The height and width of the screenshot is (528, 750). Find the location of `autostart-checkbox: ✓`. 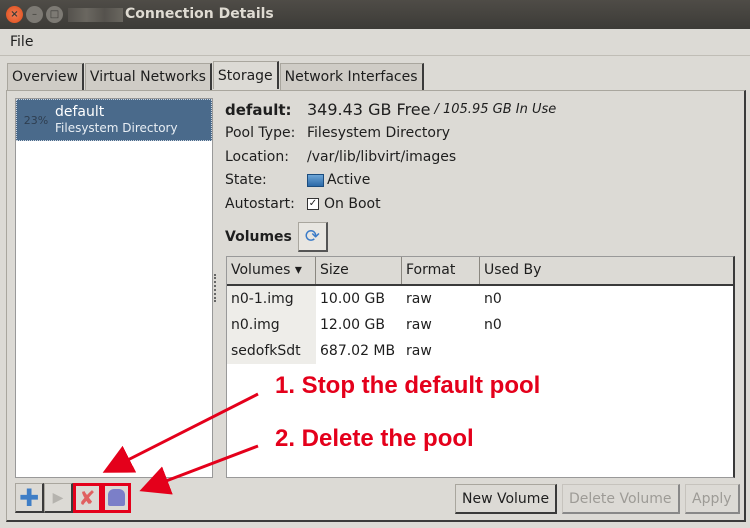

autostart-checkbox: ✓ is located at coordinates (313, 203).